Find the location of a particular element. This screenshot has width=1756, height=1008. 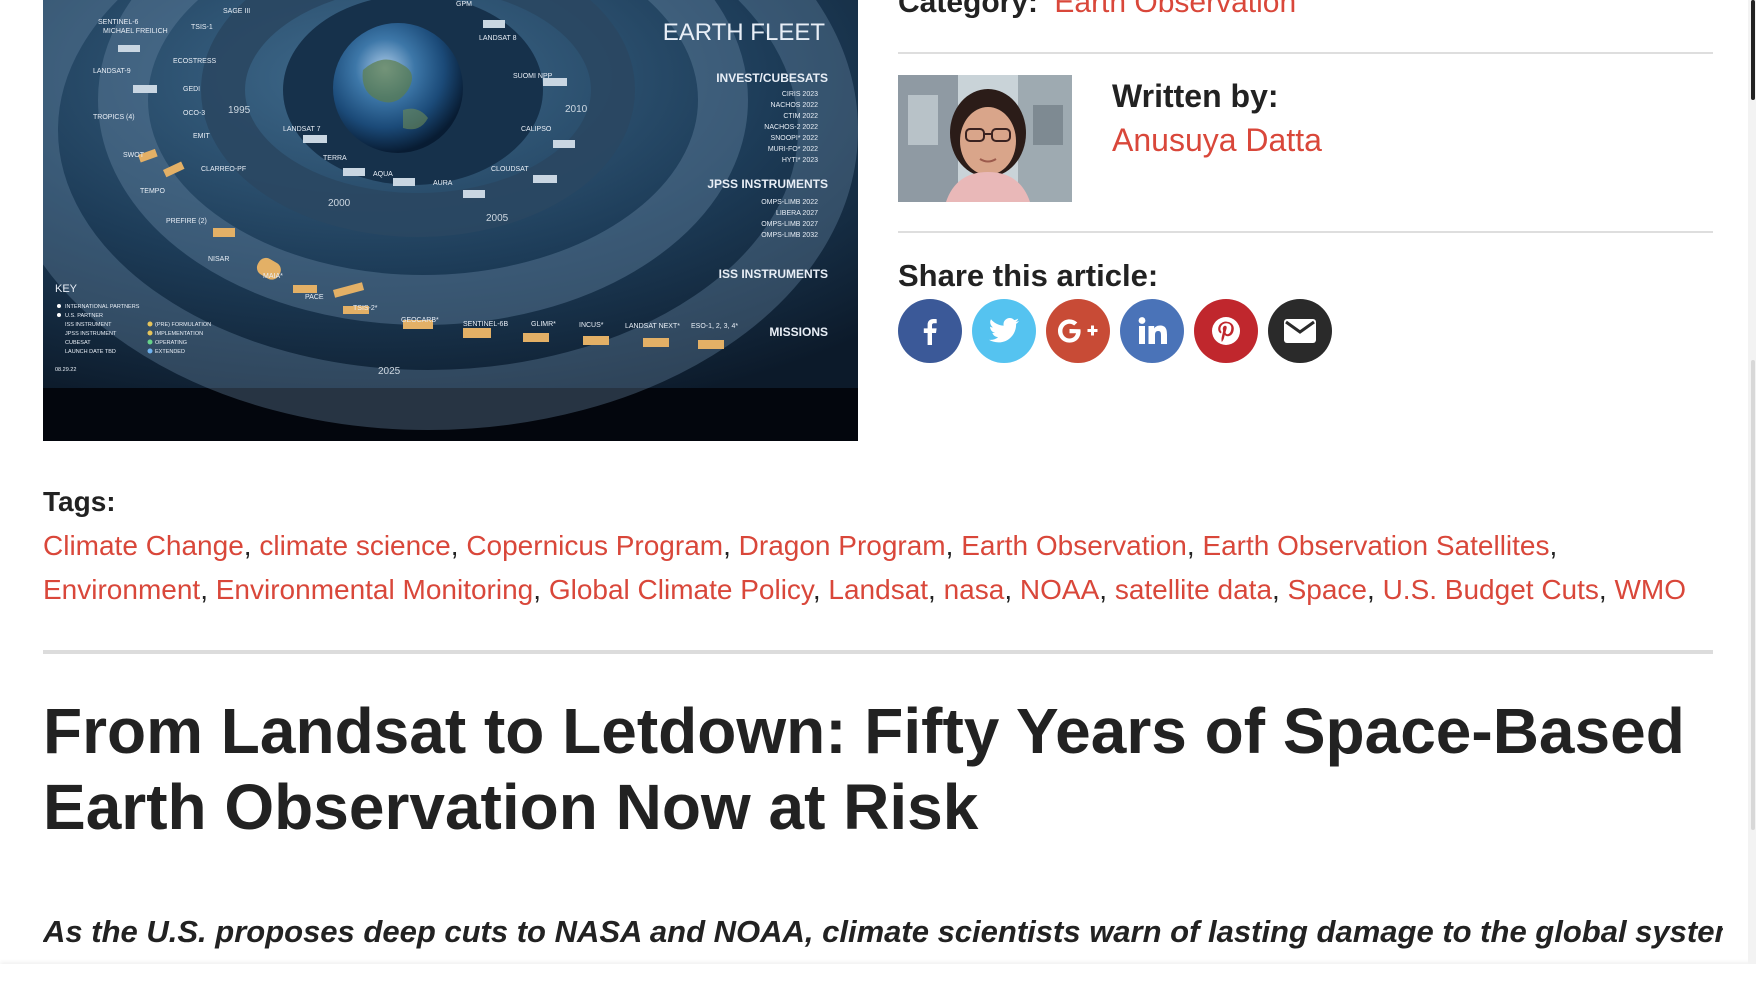

svg-text: NISAR is located at coordinates (218, 259).